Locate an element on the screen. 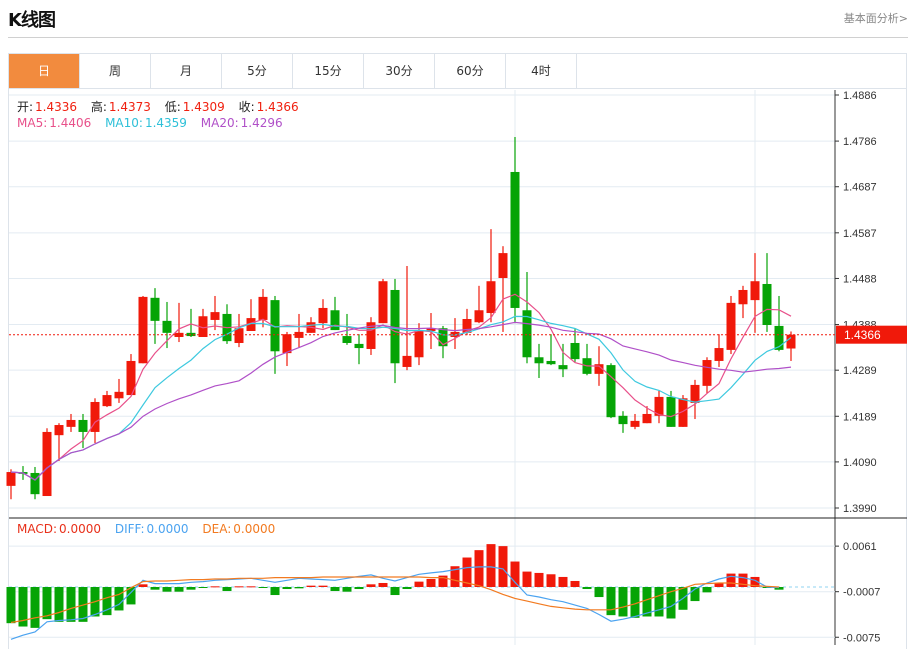 The width and height of the screenshot is (910, 649). open-label: 开: is located at coordinates (25, 107).